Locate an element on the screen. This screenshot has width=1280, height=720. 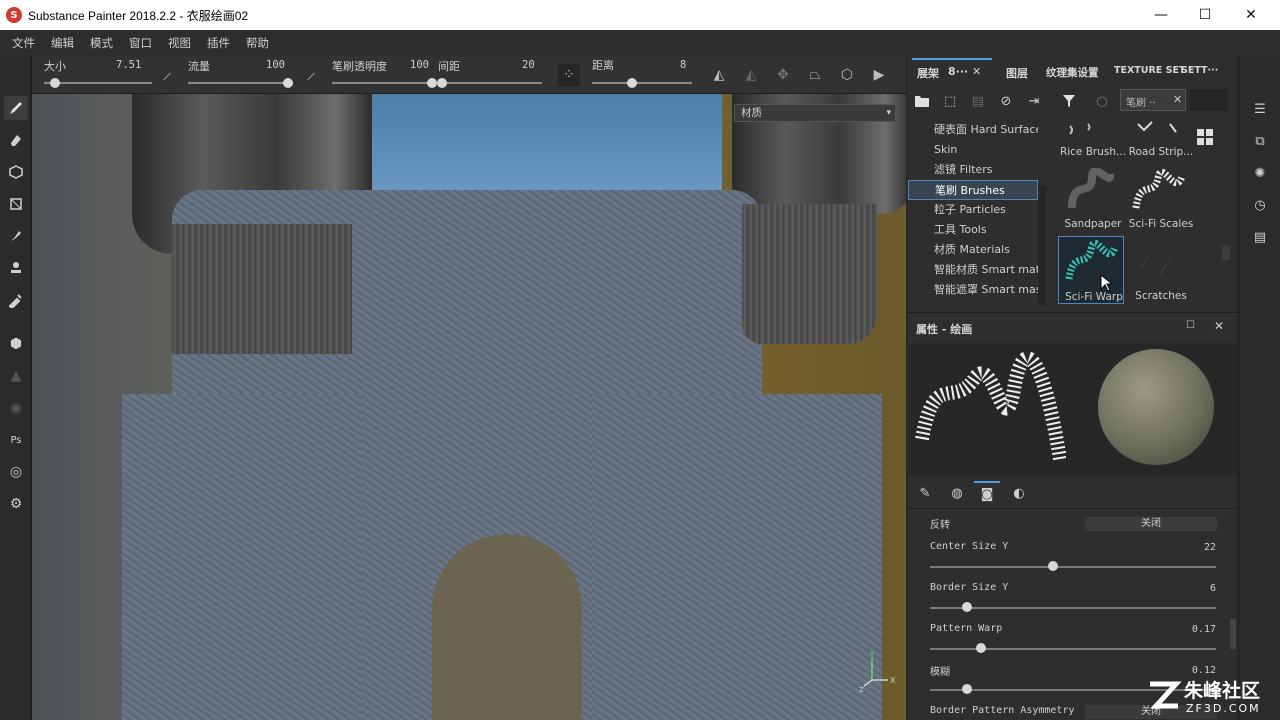
photoshop-icon: Ps is located at coordinates (16, 440).